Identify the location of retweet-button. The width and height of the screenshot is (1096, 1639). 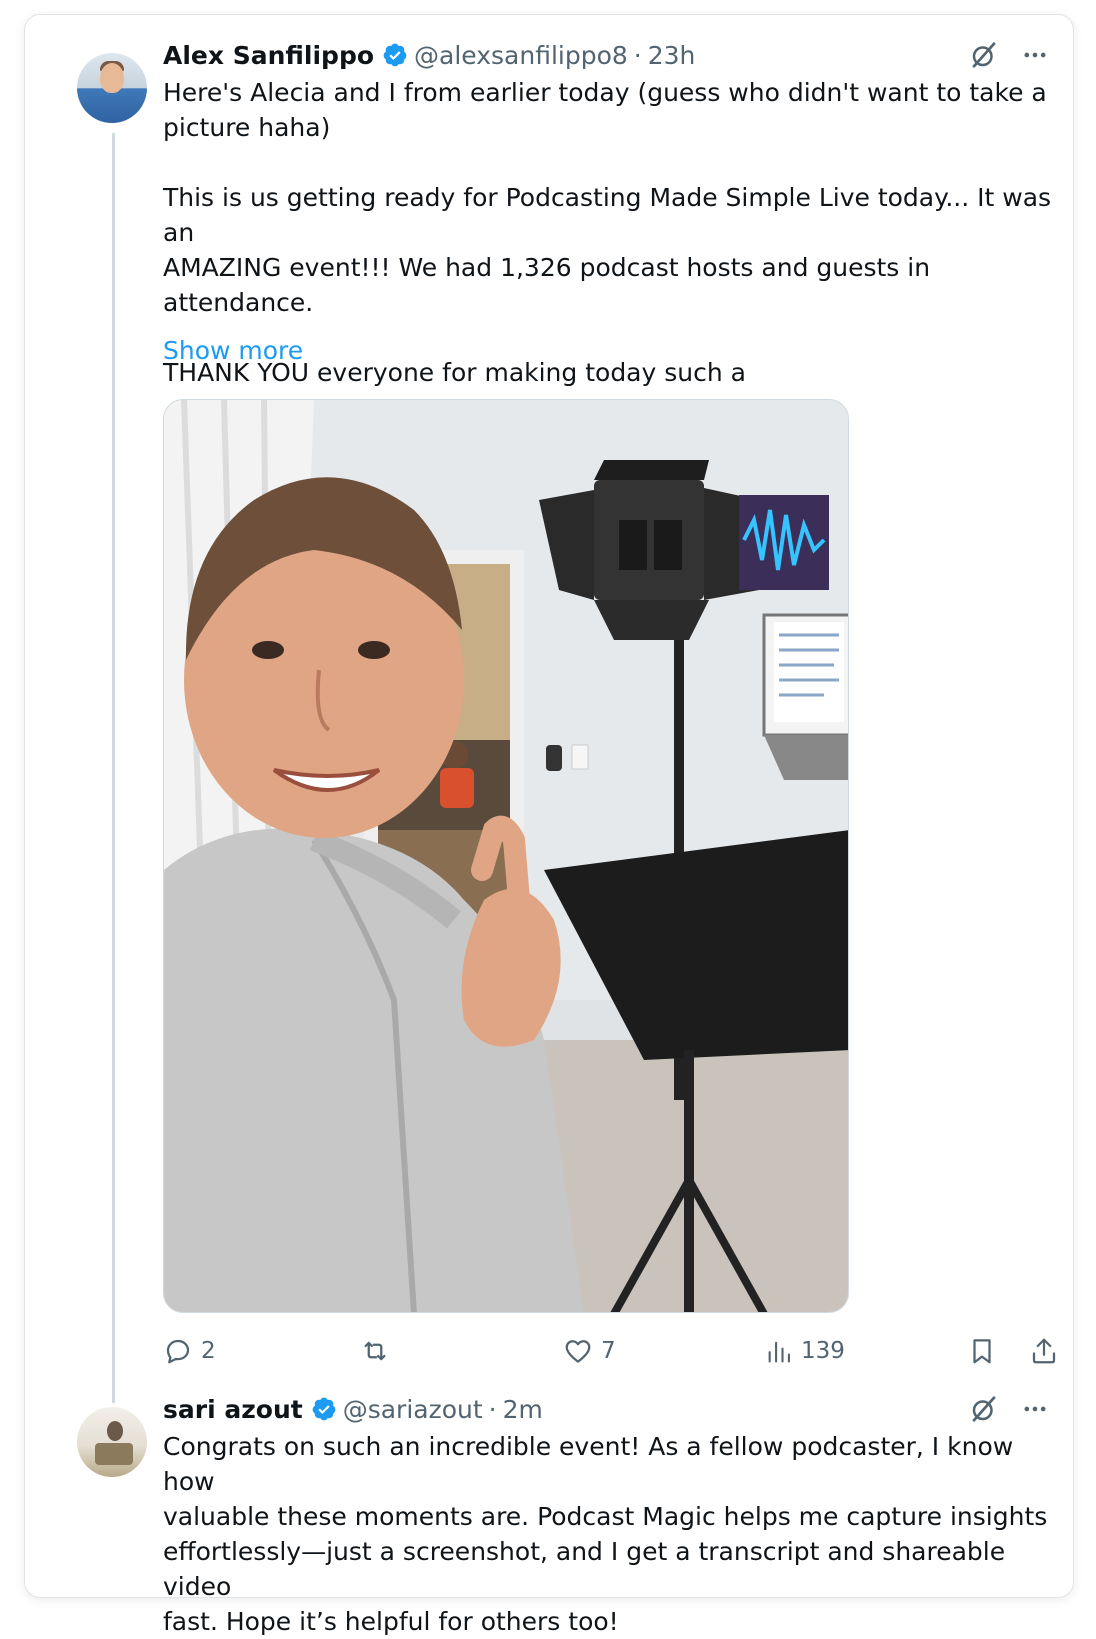
(379, 1351).